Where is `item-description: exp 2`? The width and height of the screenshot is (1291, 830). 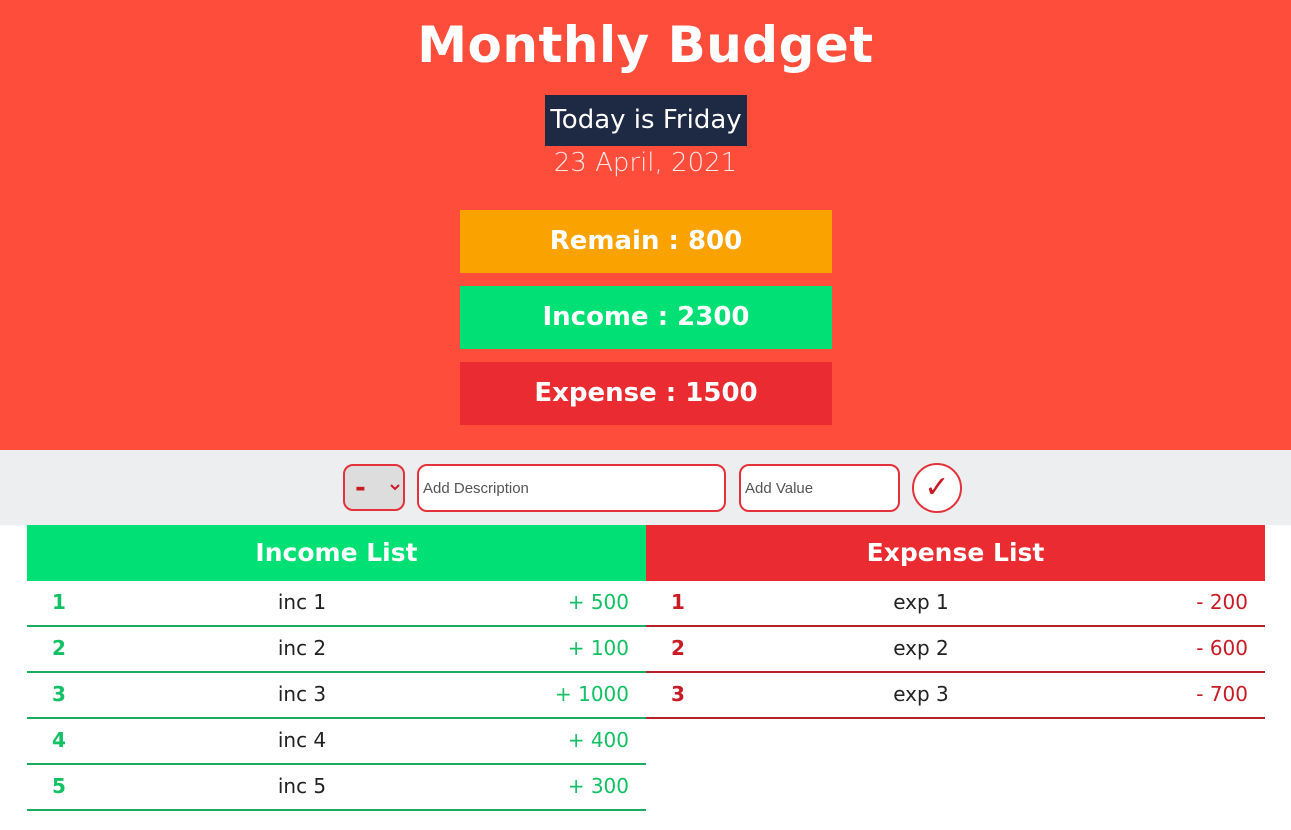 item-description: exp 2 is located at coordinates (921, 648).